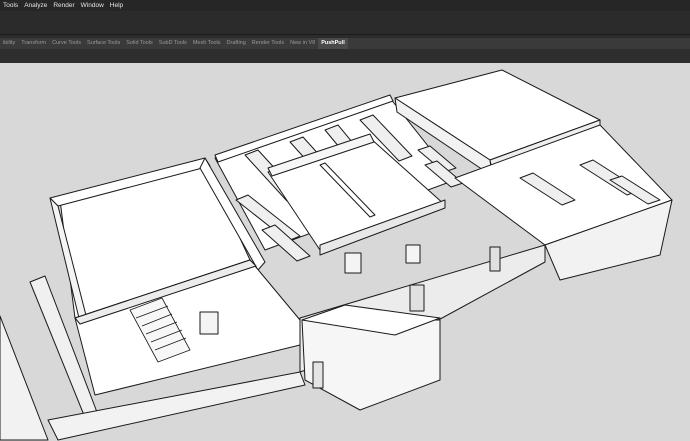 The width and height of the screenshot is (690, 441). Describe the element at coordinates (173, 43) in the screenshot. I see `tab-subd-tools: SubD Tools` at that location.